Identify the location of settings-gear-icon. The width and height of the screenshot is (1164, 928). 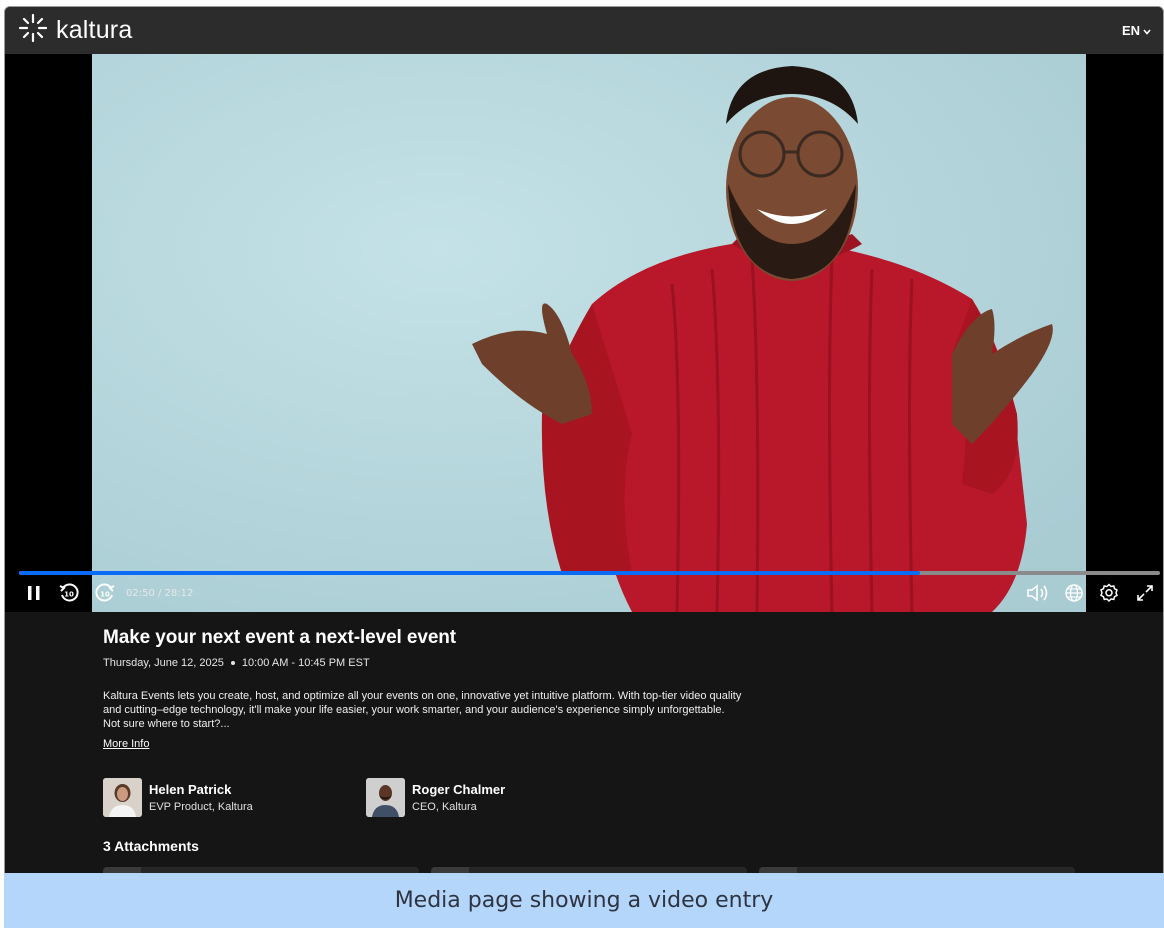
(1109, 595).